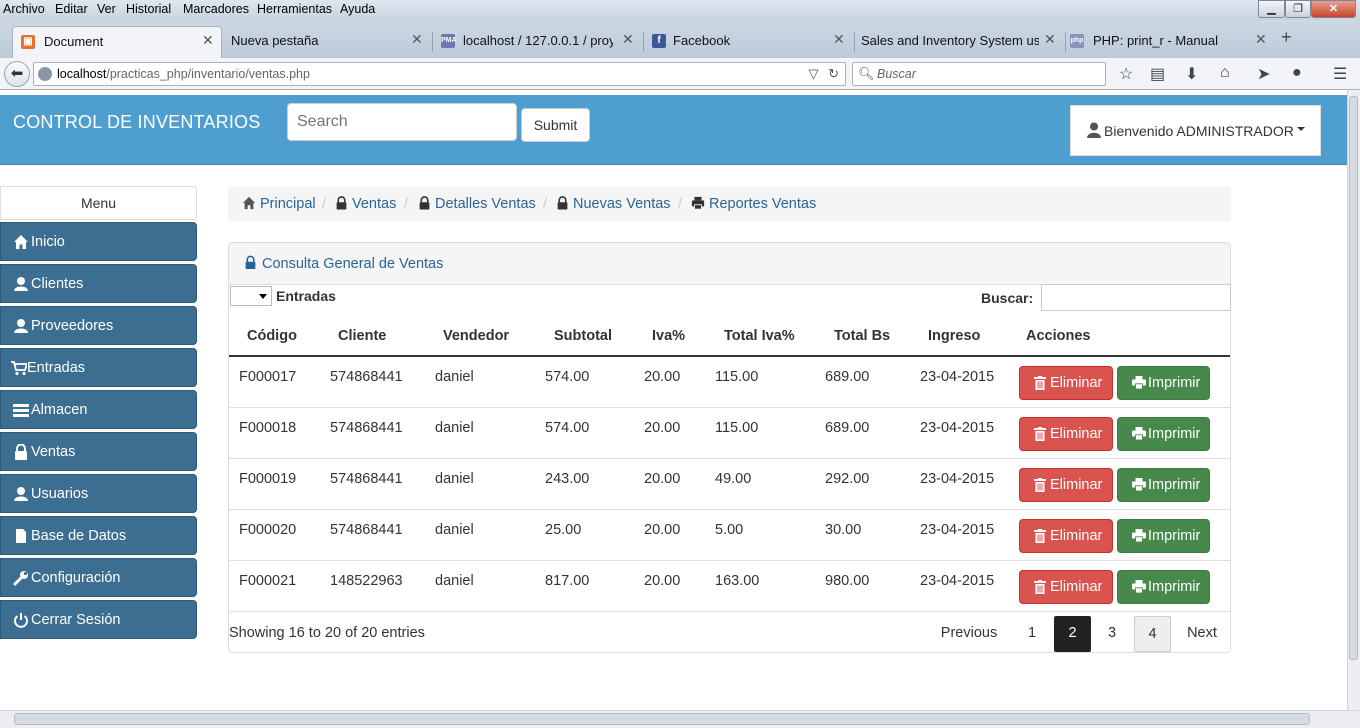  What do you see at coordinates (1225, 73) in the screenshot?
I see `home-icon: ⌂` at bounding box center [1225, 73].